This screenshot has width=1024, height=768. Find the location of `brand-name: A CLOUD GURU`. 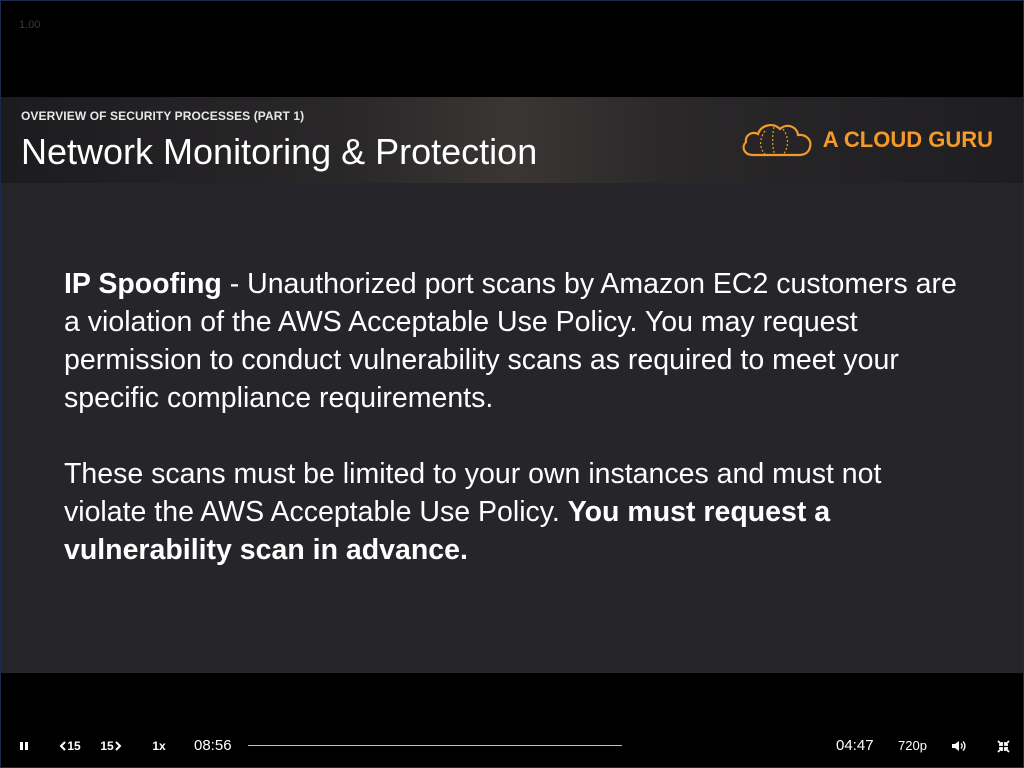

brand-name: A CLOUD GURU is located at coordinates (907, 139).